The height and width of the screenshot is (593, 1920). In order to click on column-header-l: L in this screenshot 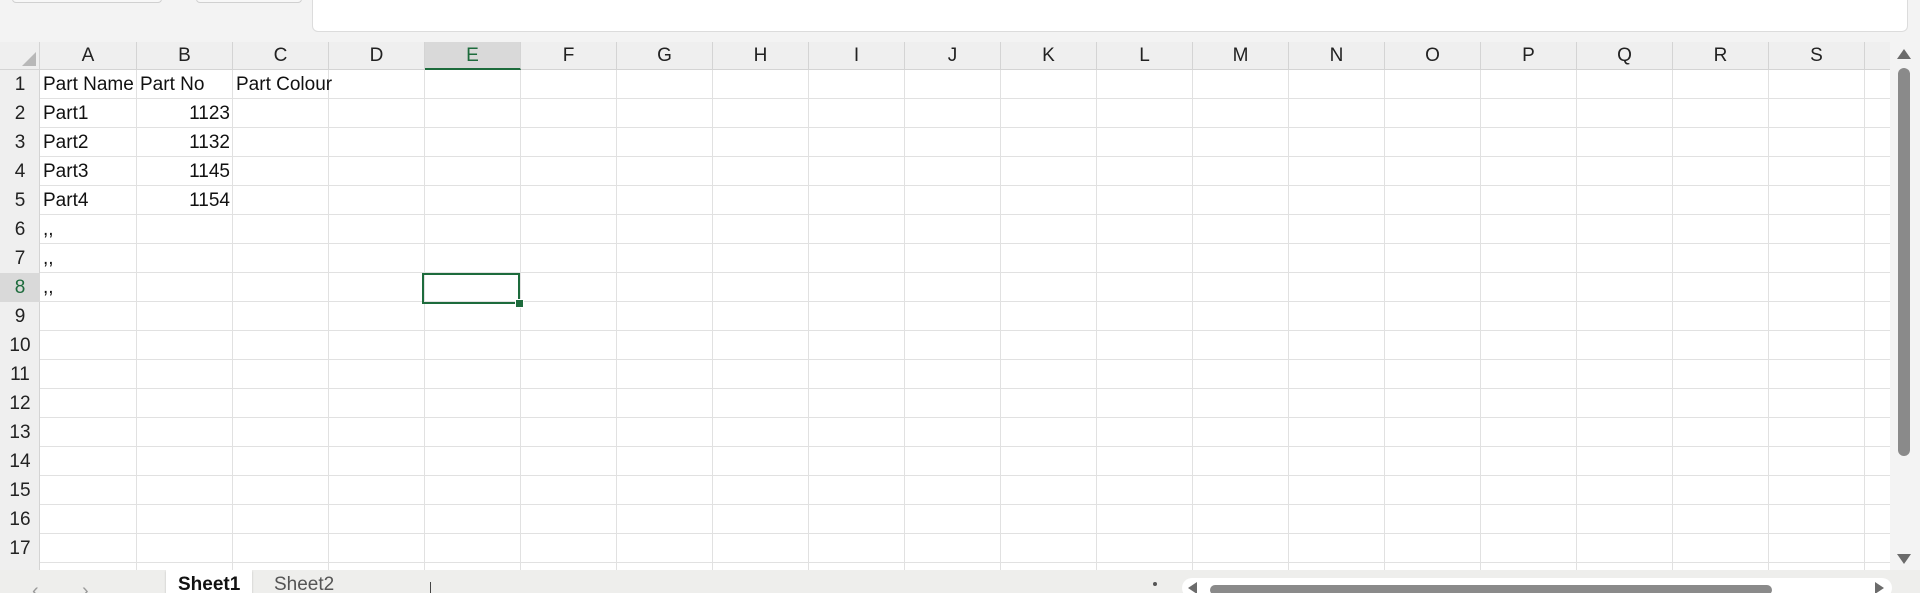, I will do `click(1145, 56)`.